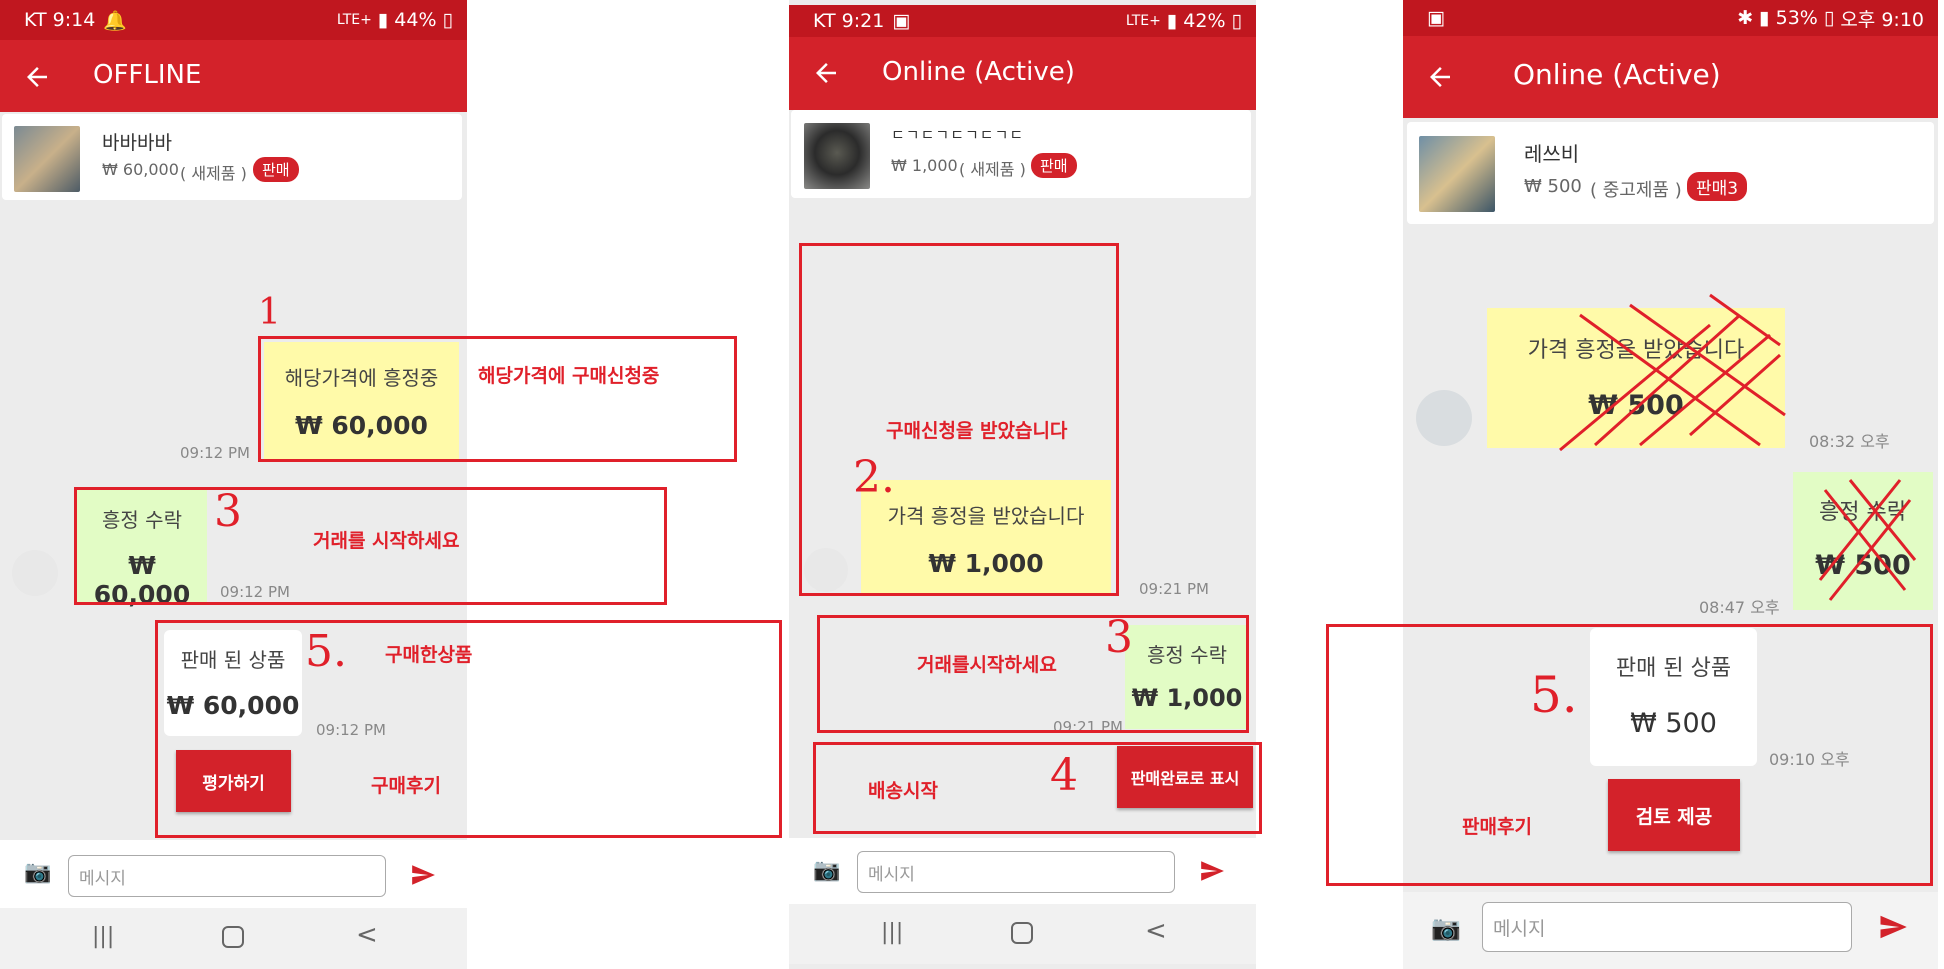  What do you see at coordinates (1021, 154) in the screenshot?
I see `product-card: ㄷㄱㄷㄱㄷㄱㄷㄱㄷ ₩ 1,000 ( 새제품 ) 판매` at bounding box center [1021, 154].